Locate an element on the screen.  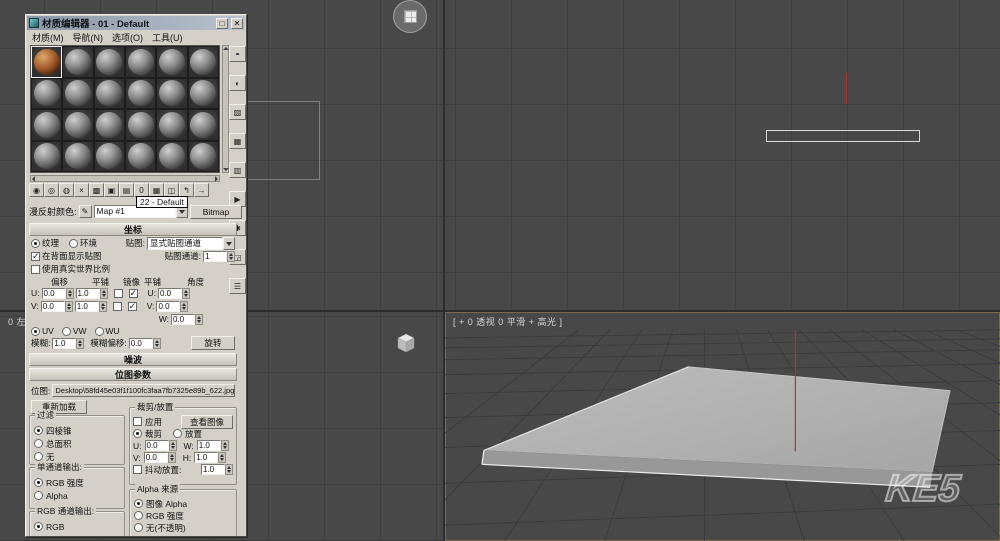
scroll-right-icon is located at coordinates (216, 179).